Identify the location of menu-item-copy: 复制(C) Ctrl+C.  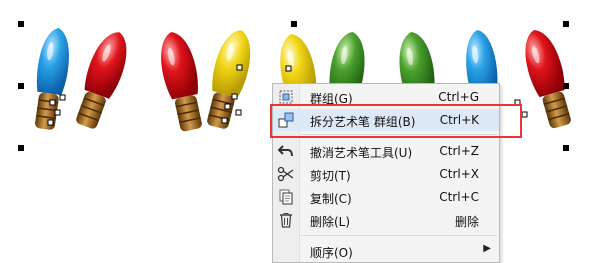
(386, 197).